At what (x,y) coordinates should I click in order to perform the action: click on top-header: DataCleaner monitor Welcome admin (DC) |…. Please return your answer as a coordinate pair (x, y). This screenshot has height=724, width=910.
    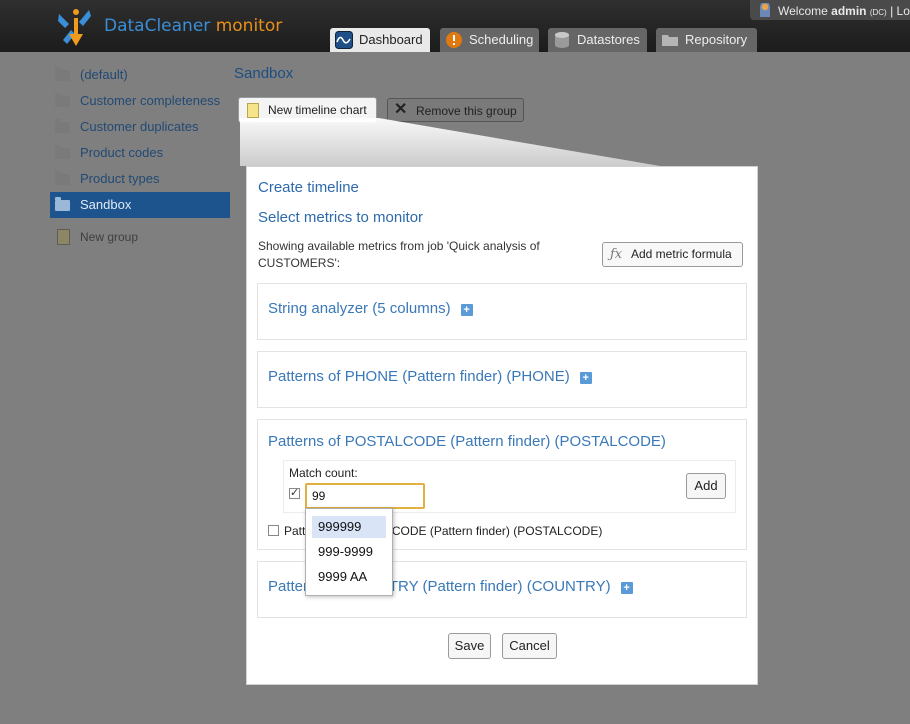
    Looking at the image, I should click on (455, 26).